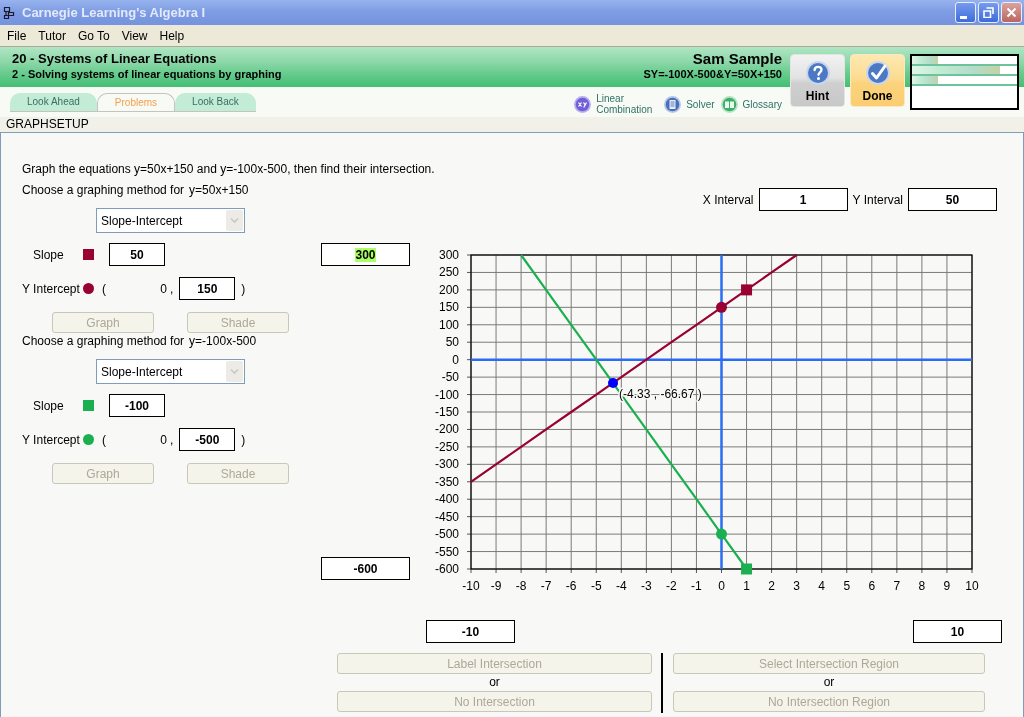 The height and width of the screenshot is (717, 1024). What do you see at coordinates (219, 190) in the screenshot?
I see `equation-text: y=50x+150` at bounding box center [219, 190].